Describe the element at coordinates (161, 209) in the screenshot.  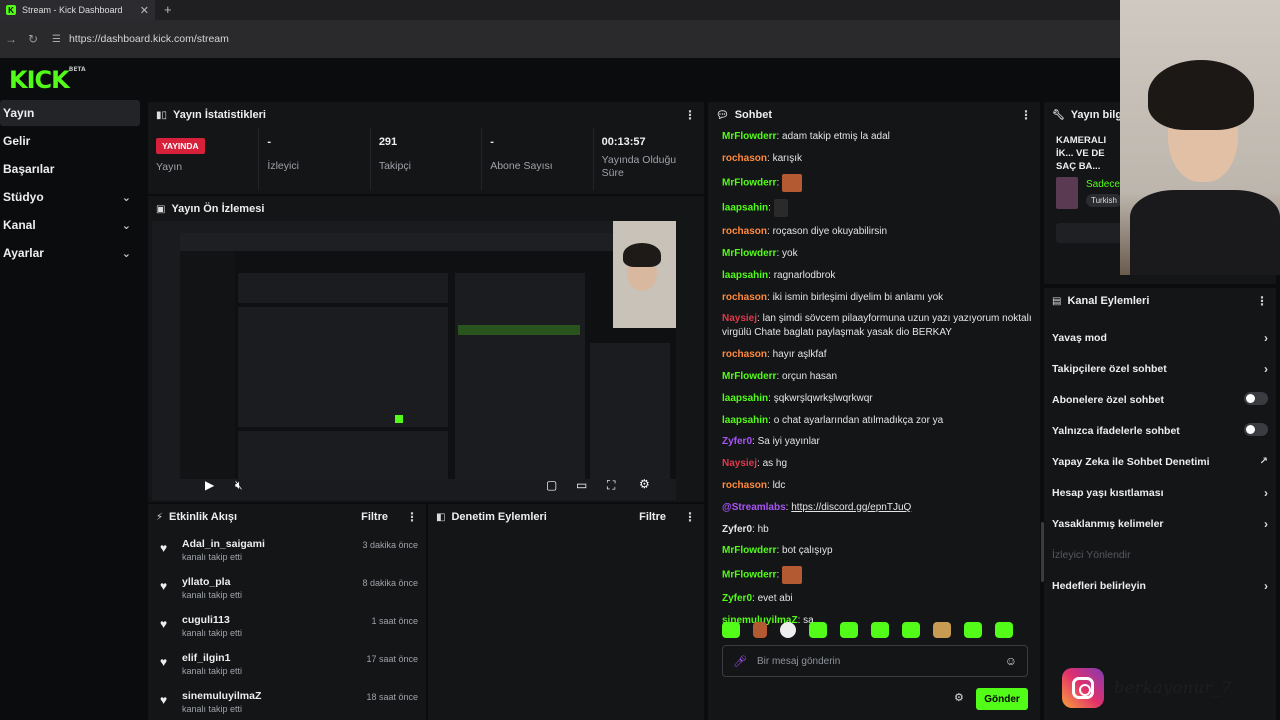
I see `preview-icon: ▣` at that location.